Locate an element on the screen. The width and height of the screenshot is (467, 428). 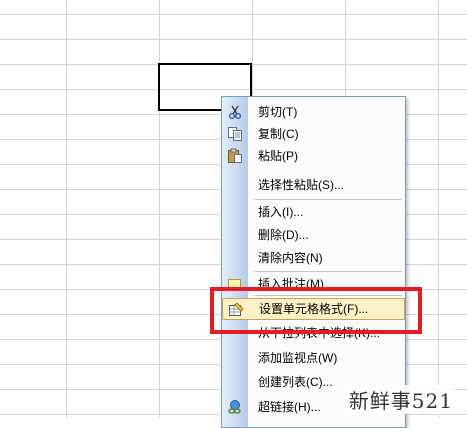
menu-item-label: 剪切(T) is located at coordinates (278, 112).